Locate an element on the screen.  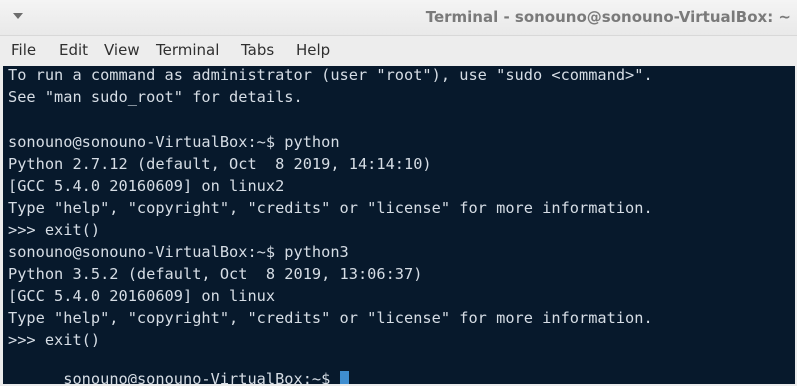
terminal-prompt-line: sonouno@sonouno-VirtualBox:~$ is located at coordinates (178, 369).